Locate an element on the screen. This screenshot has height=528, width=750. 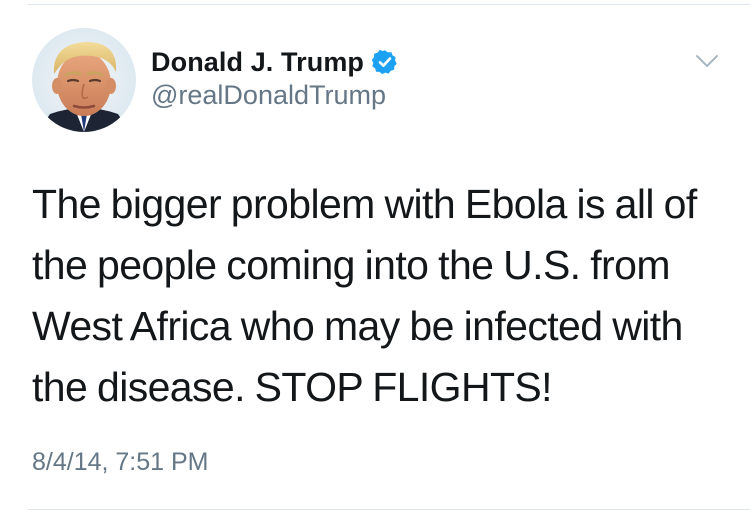
tweet-text-line: The bigger problem with Ebola is all of is located at coordinates (364, 204).